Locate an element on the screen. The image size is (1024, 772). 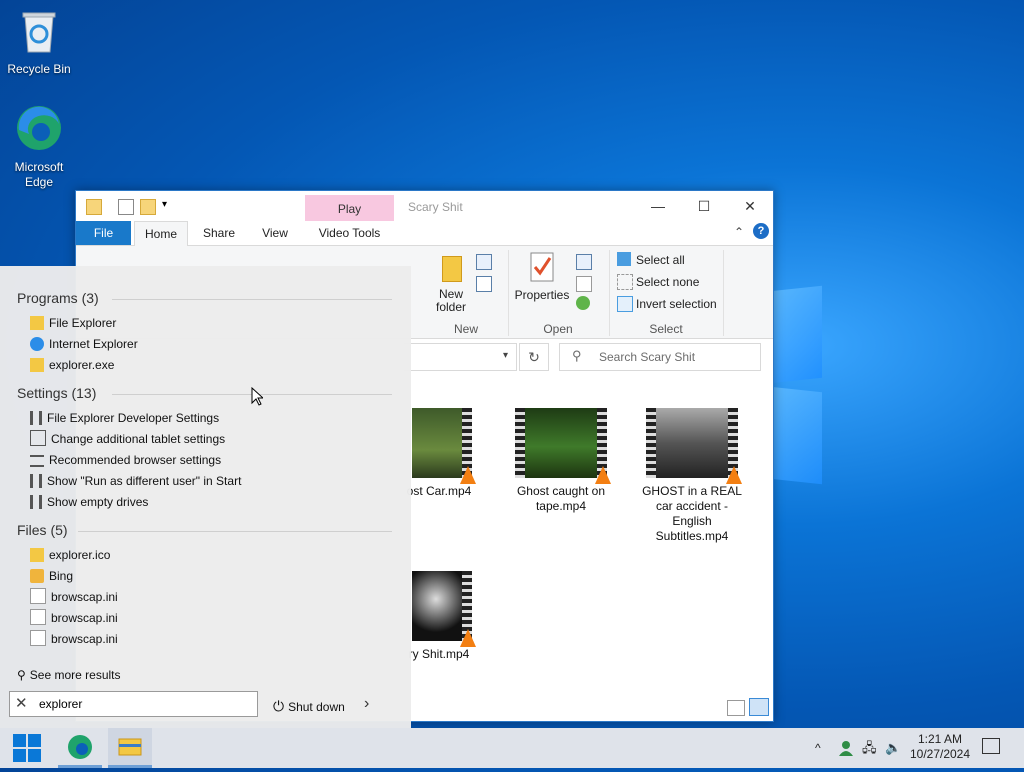
people-icon is located at coordinates (846, 748).